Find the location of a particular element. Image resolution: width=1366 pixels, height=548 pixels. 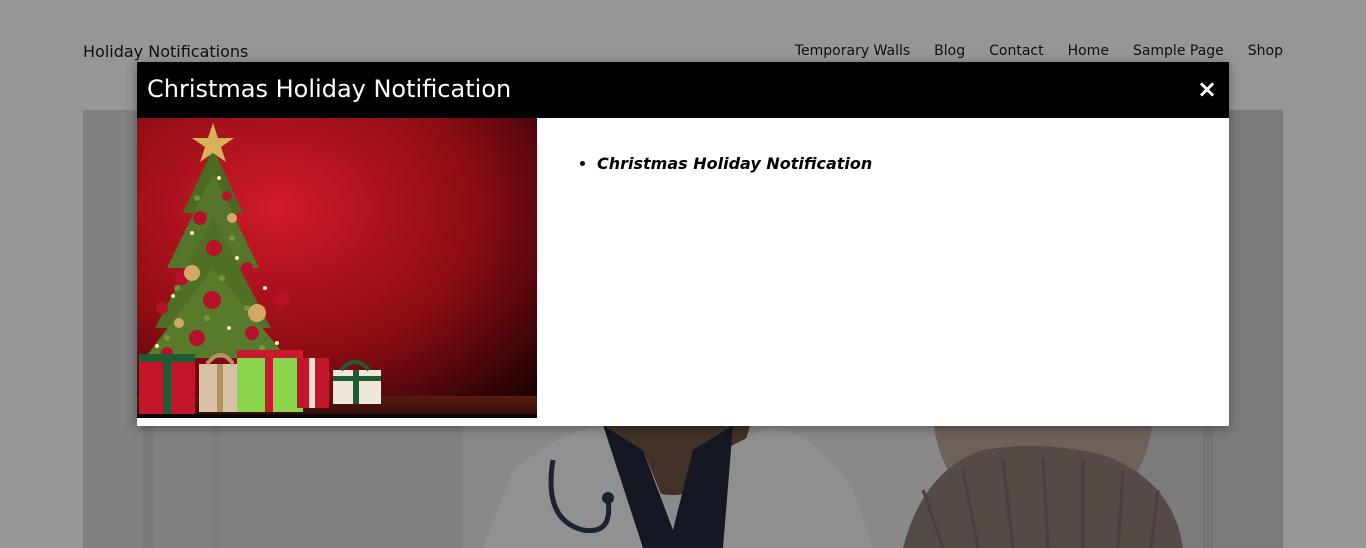

list-item: Christmas Holiday Notification is located at coordinates (734, 163).